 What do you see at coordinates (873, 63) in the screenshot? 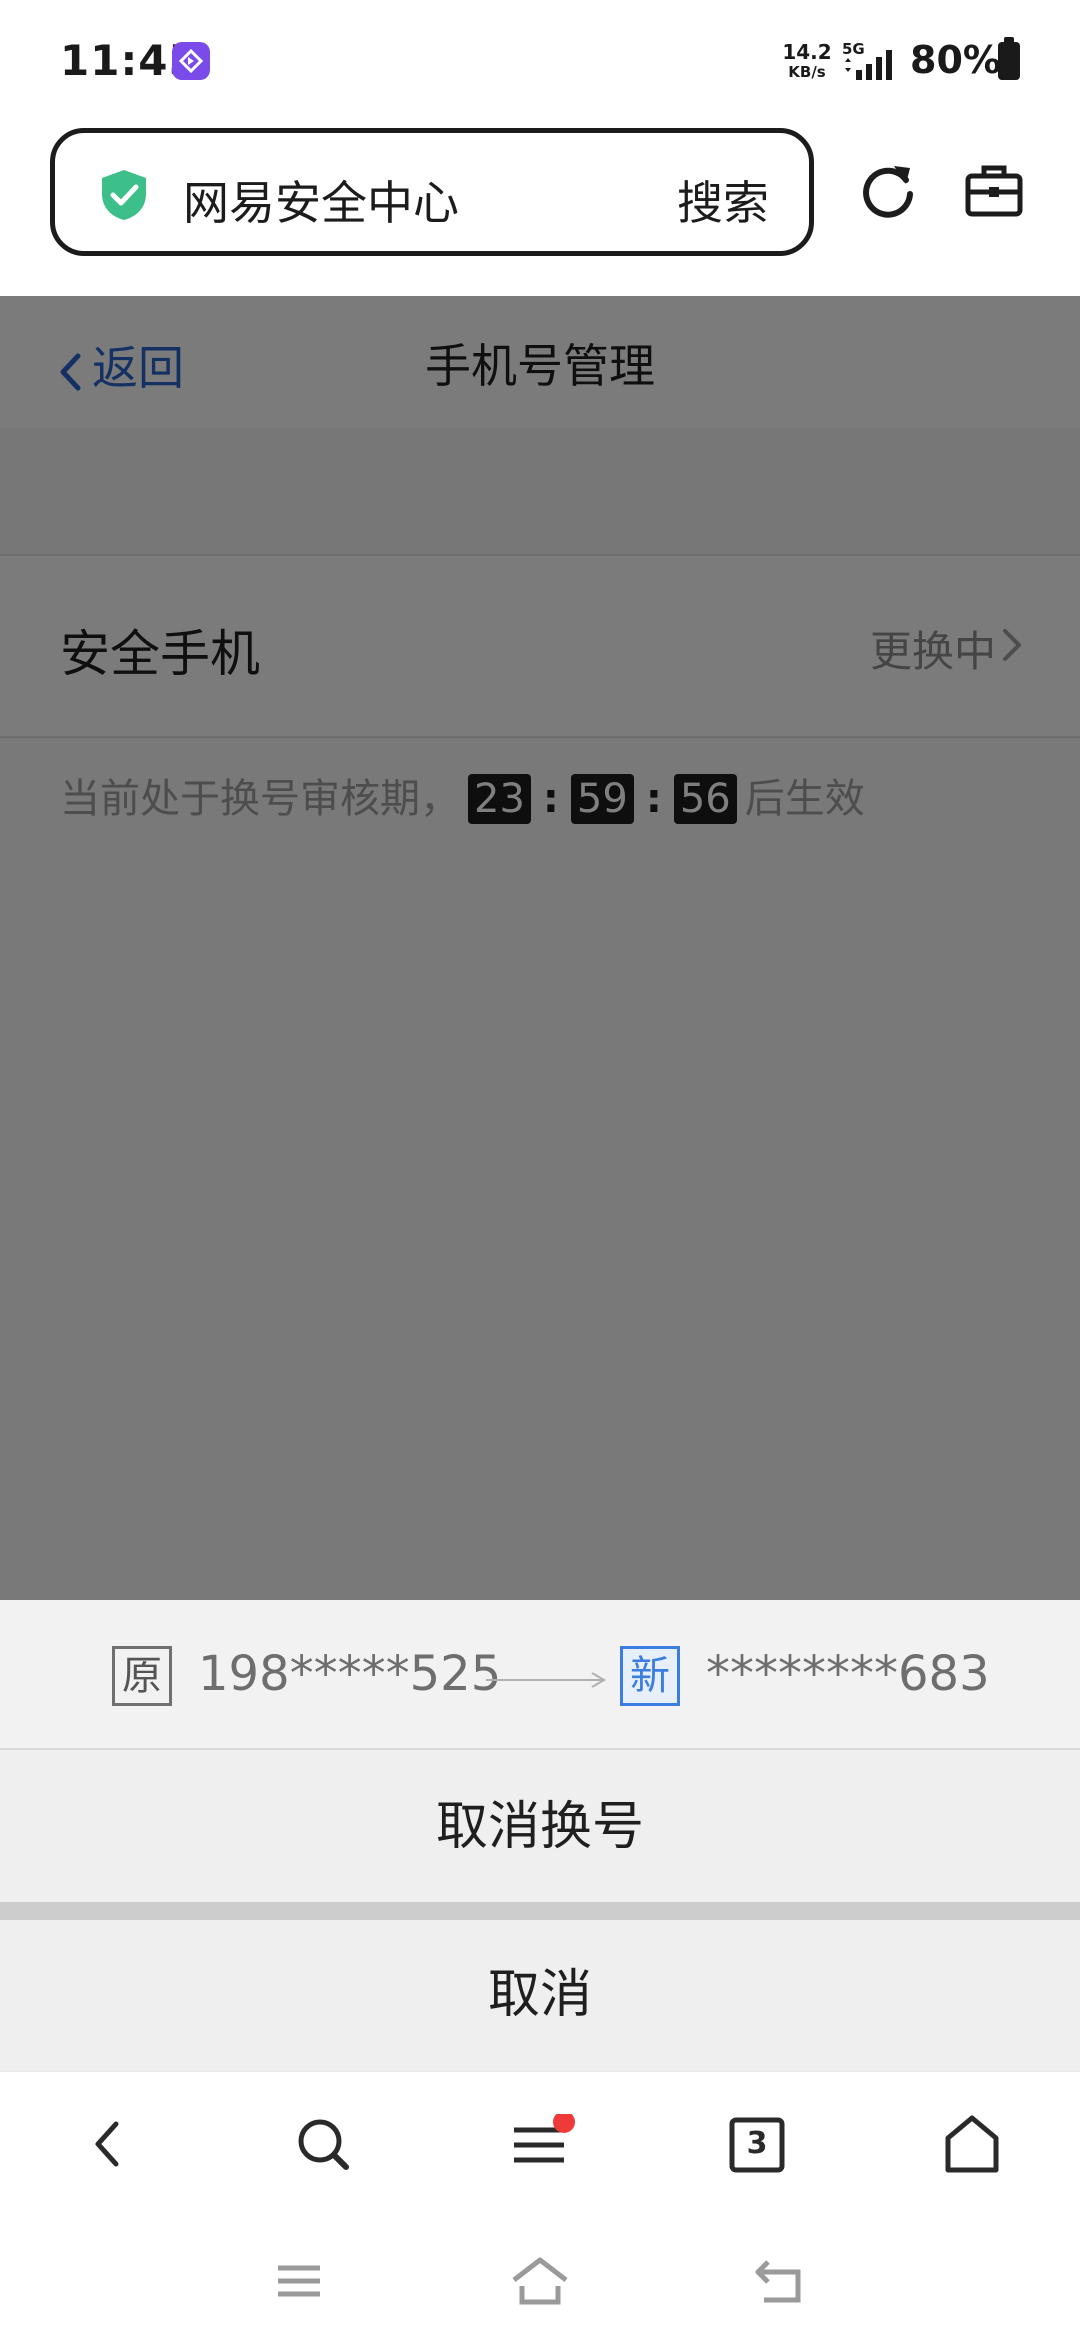
I see `signal-icon: 5G` at bounding box center [873, 63].